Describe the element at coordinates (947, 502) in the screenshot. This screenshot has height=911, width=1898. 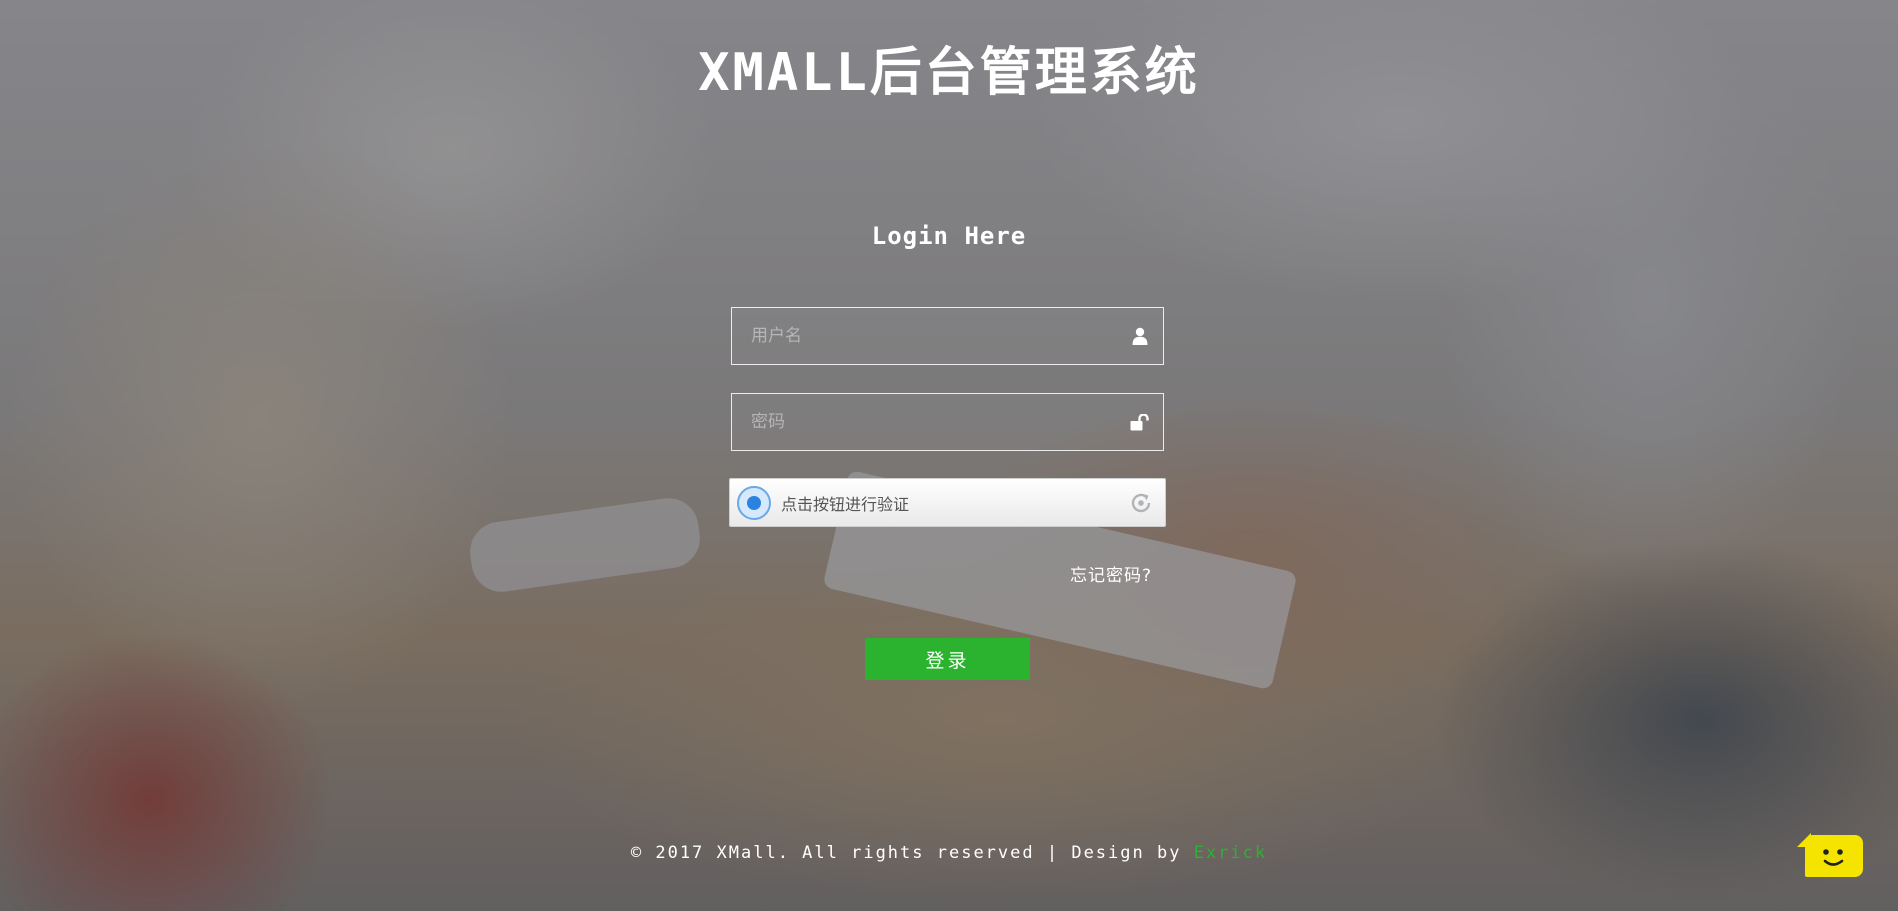
I see `captcha-verify-button: 点击按钮进行验证` at that location.